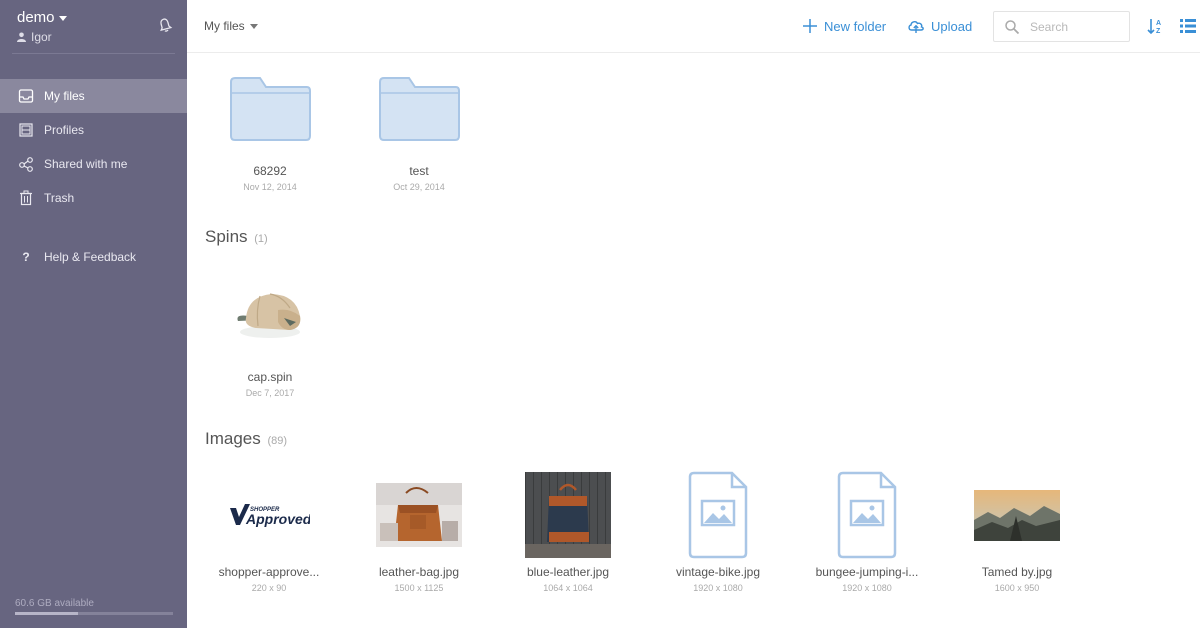 Image resolution: width=1200 pixels, height=628 pixels. I want to click on sidebar-item-label: Trash, so click(59, 198).